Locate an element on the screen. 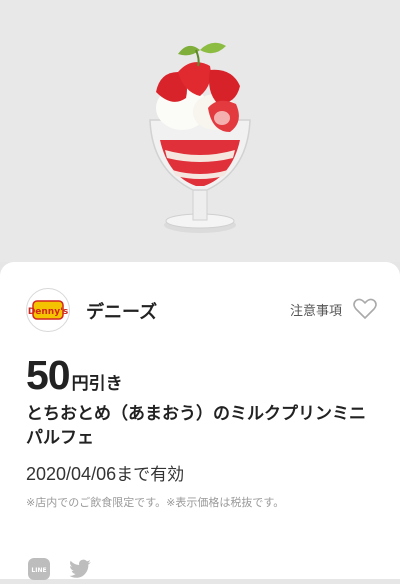 Image resolution: width=400 pixels, height=584 pixels. validity: 2020/04/06まで有効 is located at coordinates (105, 472).